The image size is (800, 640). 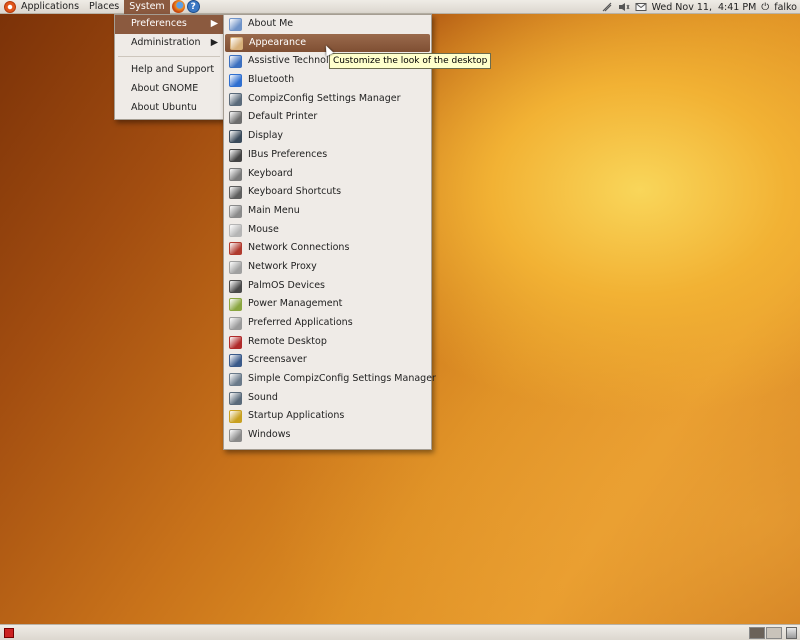 I want to click on user-name: falko, so click(x=785, y=7).